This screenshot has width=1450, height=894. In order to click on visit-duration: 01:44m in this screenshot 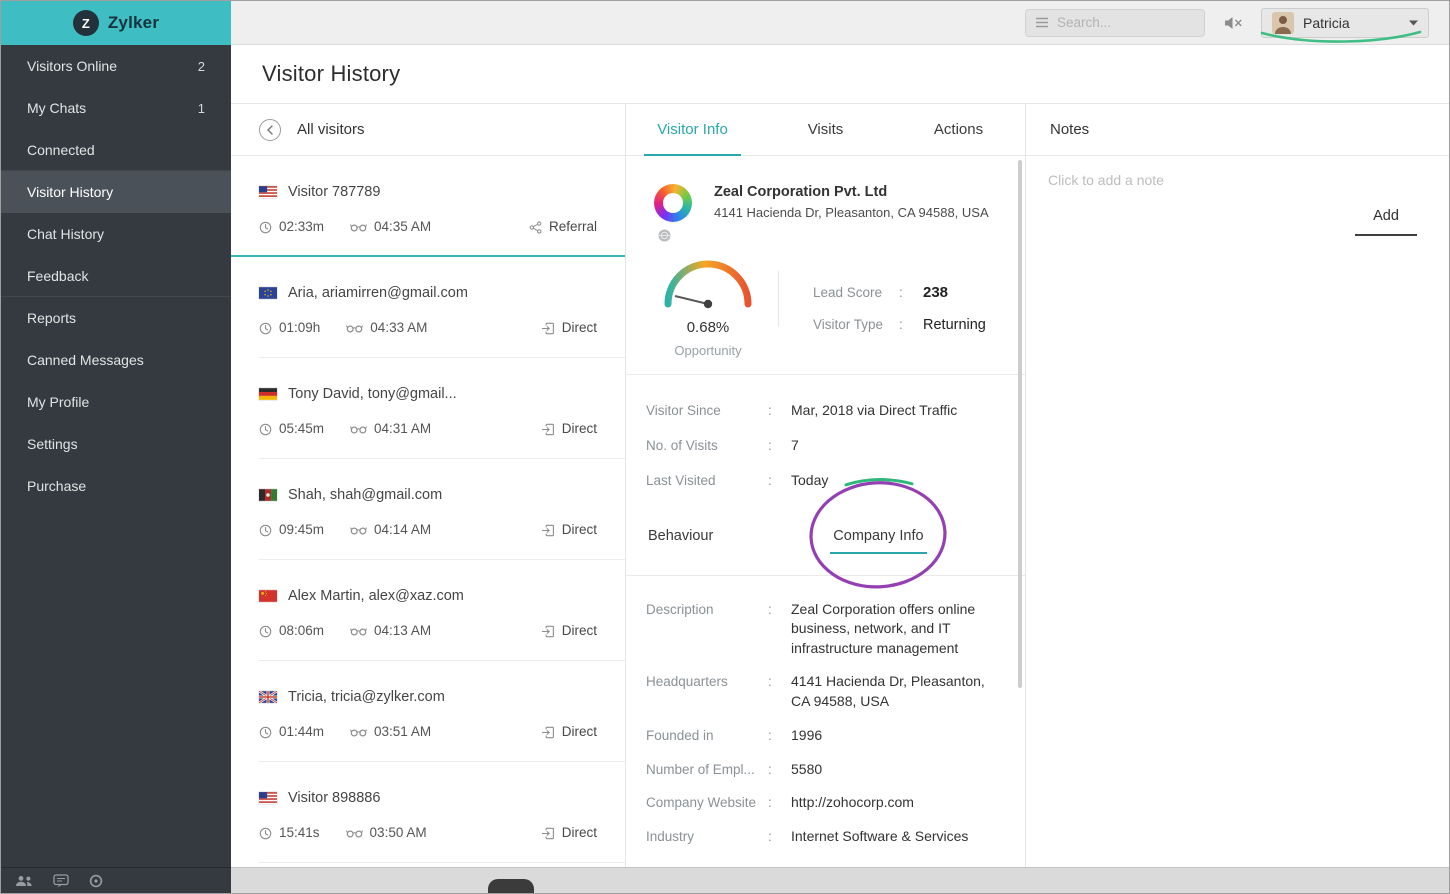, I will do `click(302, 731)`.